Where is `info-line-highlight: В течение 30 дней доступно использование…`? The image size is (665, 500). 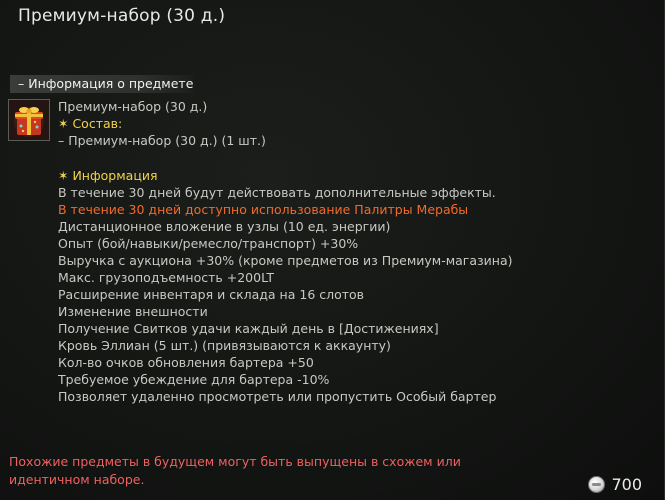 info-line-highlight: В течение 30 дней доступно использование… is located at coordinates (263, 209).